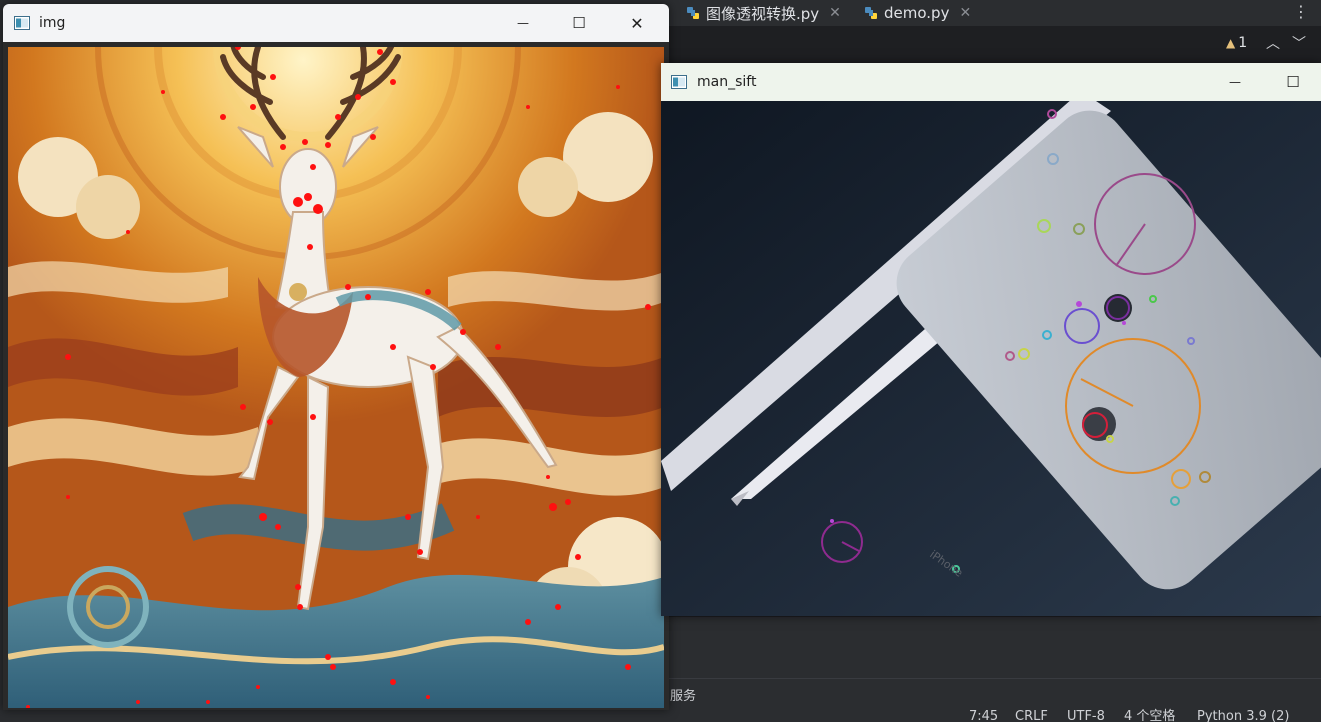  What do you see at coordinates (52, 23) in the screenshot?
I see `window-title: img` at bounding box center [52, 23].